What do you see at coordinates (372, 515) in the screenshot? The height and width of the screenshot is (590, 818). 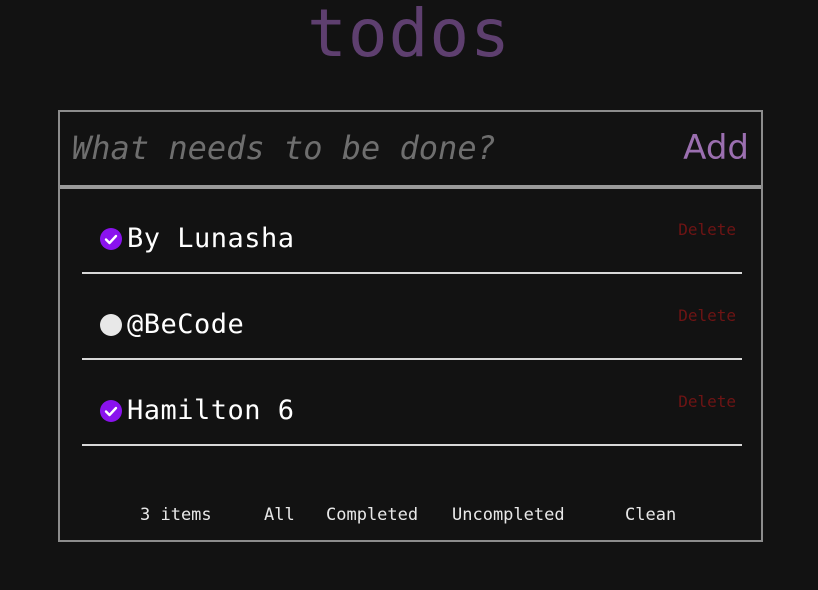 I see `filter-completed-button: Completed` at bounding box center [372, 515].